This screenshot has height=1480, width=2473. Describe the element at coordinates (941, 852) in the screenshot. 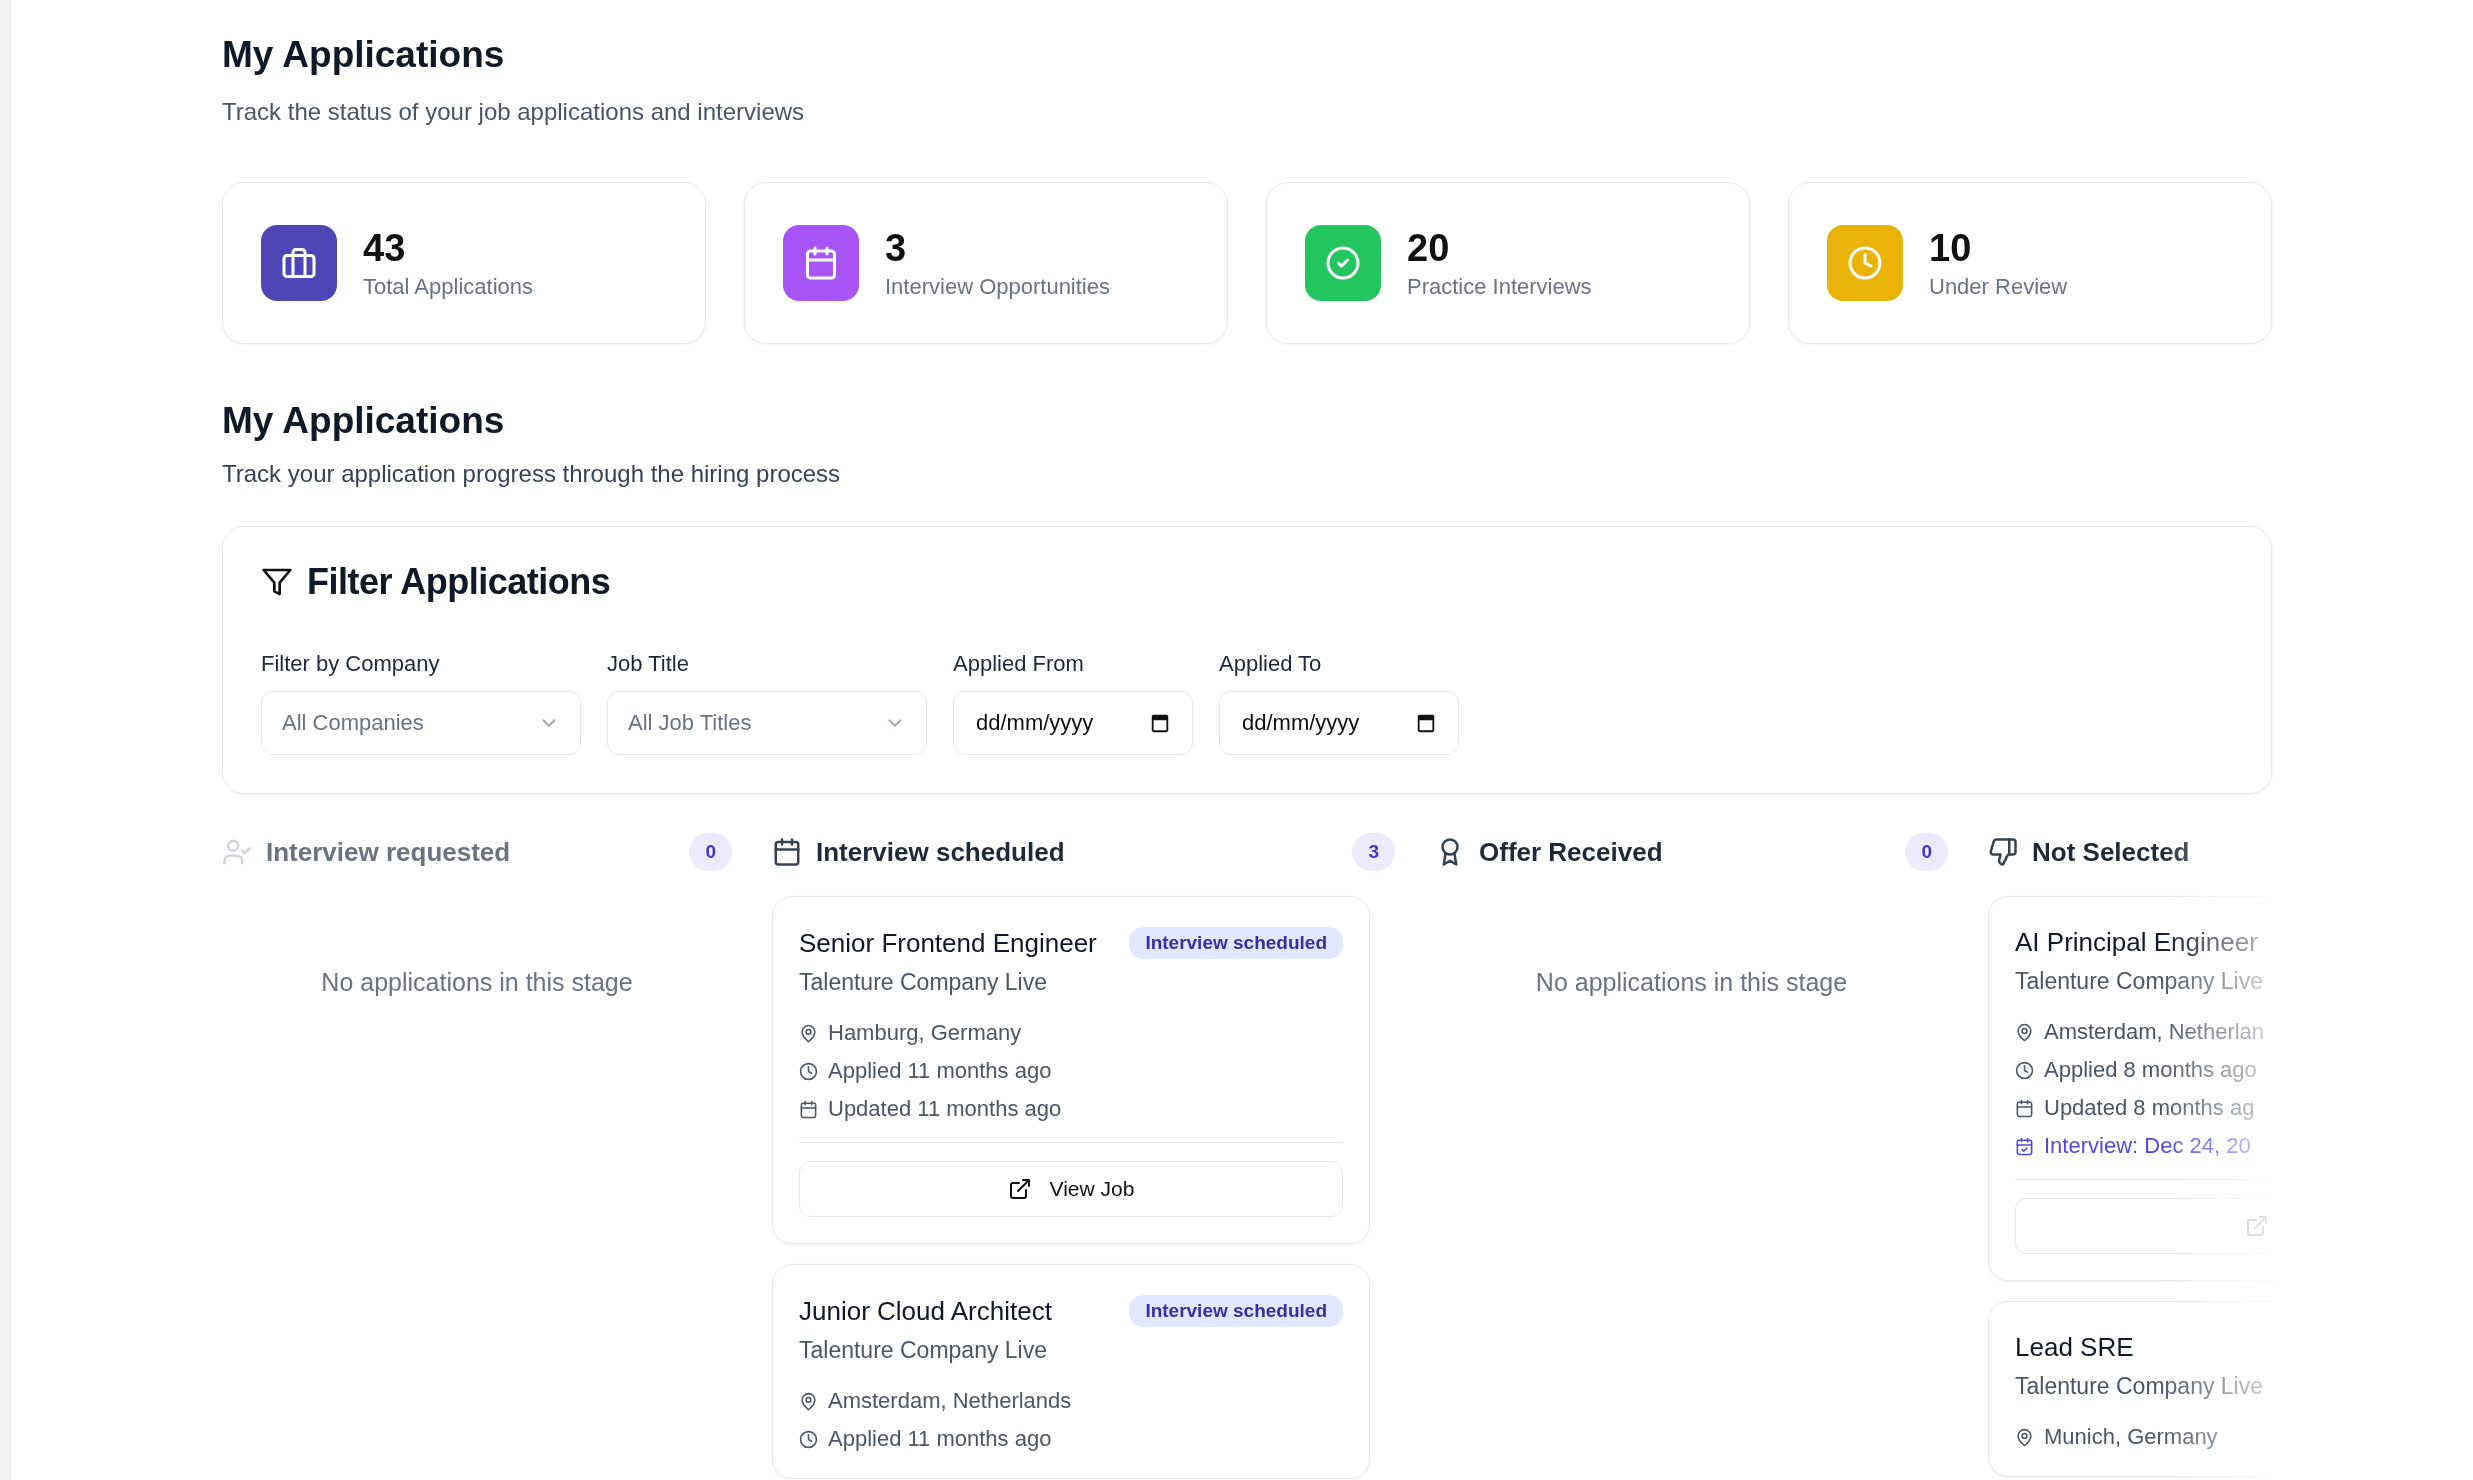

I see `column-title: Interview scheduled` at that location.